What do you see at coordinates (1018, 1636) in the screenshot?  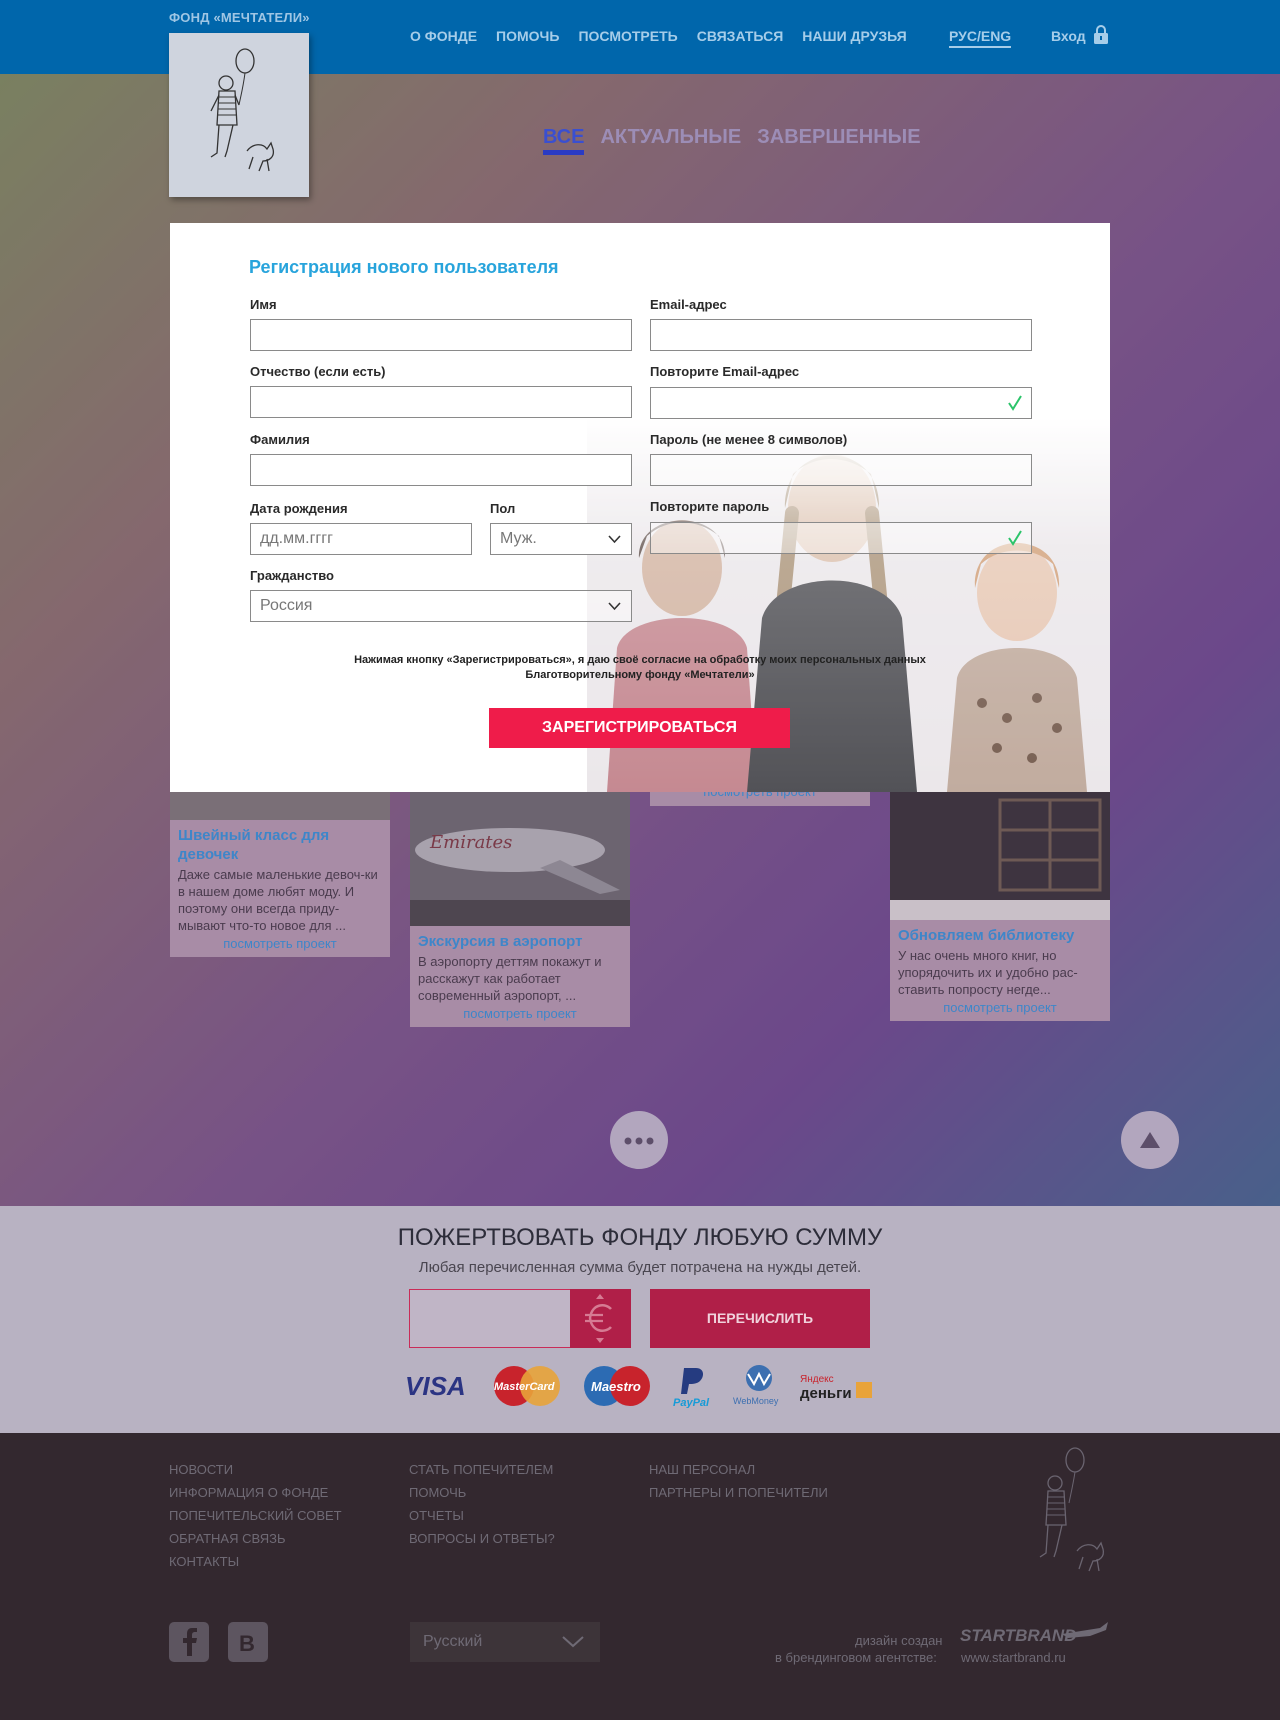 I see `agency-logo: STARTBRAND` at bounding box center [1018, 1636].